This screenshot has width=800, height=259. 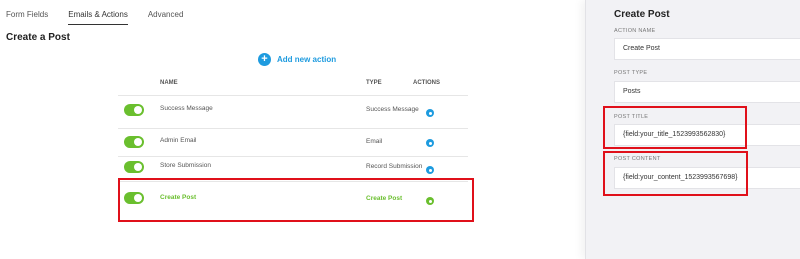 I want to click on action-type: Success Message, so click(x=392, y=109).